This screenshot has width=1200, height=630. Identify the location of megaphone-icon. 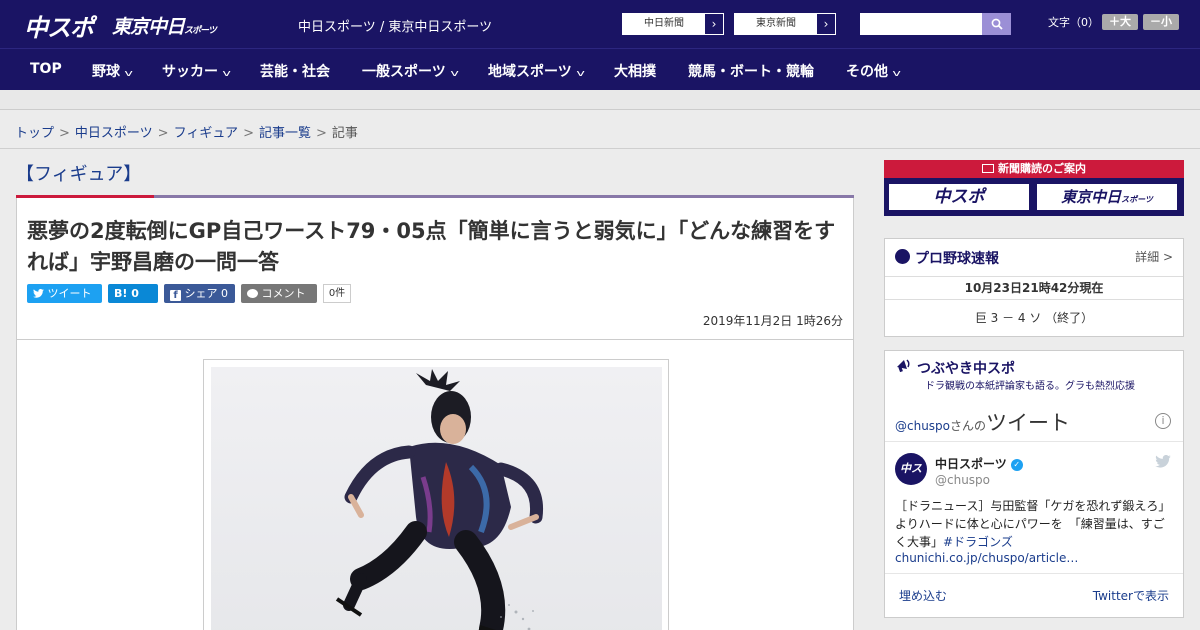
(903, 366).